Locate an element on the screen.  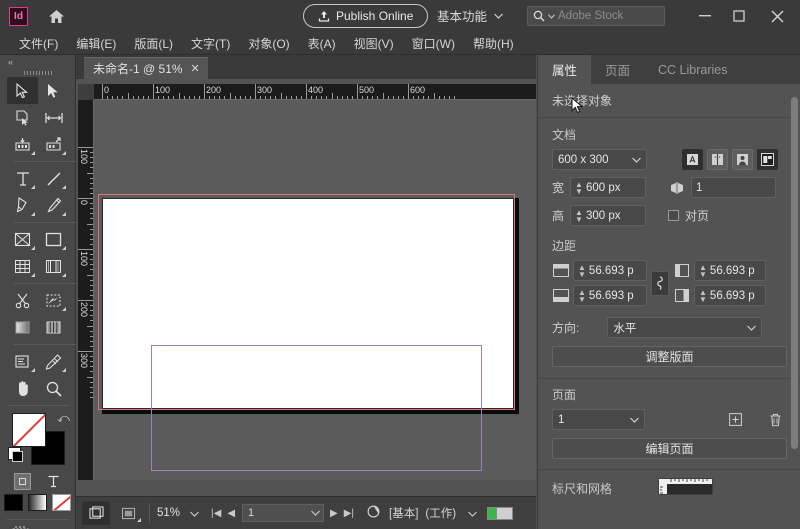
close-button is located at coordinates (777, 16).